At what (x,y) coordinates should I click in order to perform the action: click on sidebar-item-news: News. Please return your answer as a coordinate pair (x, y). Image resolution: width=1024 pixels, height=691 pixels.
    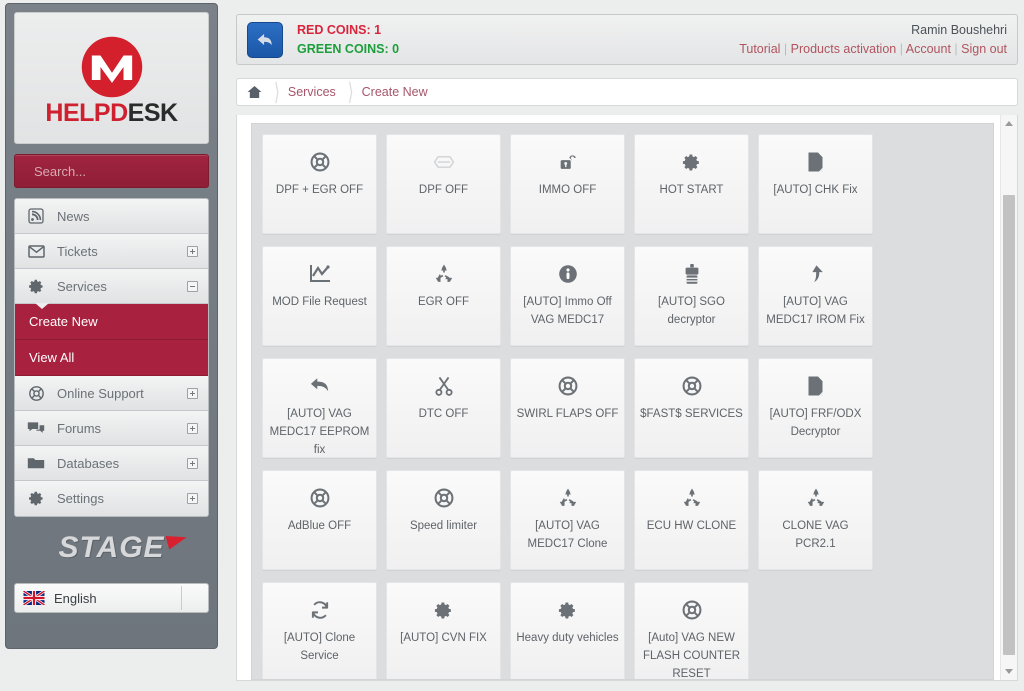
    Looking at the image, I should click on (111, 216).